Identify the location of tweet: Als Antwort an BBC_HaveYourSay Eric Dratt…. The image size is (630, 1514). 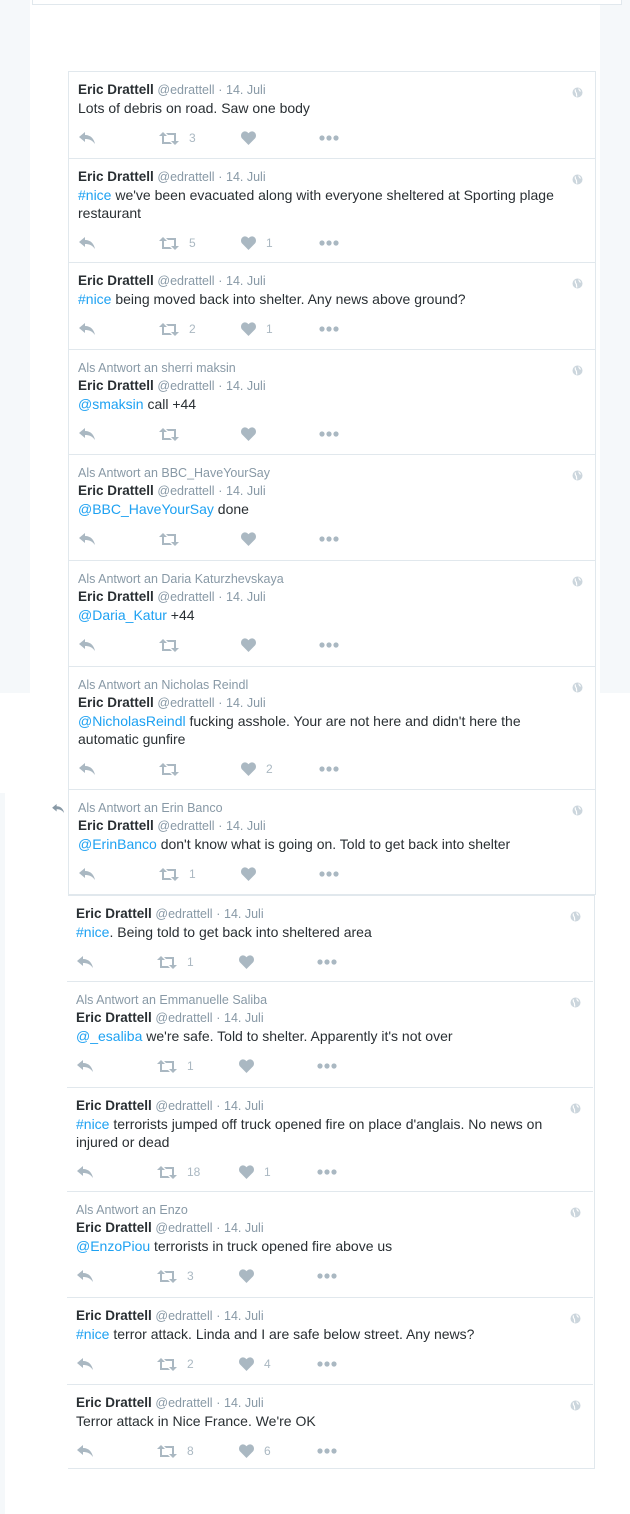
(332, 508).